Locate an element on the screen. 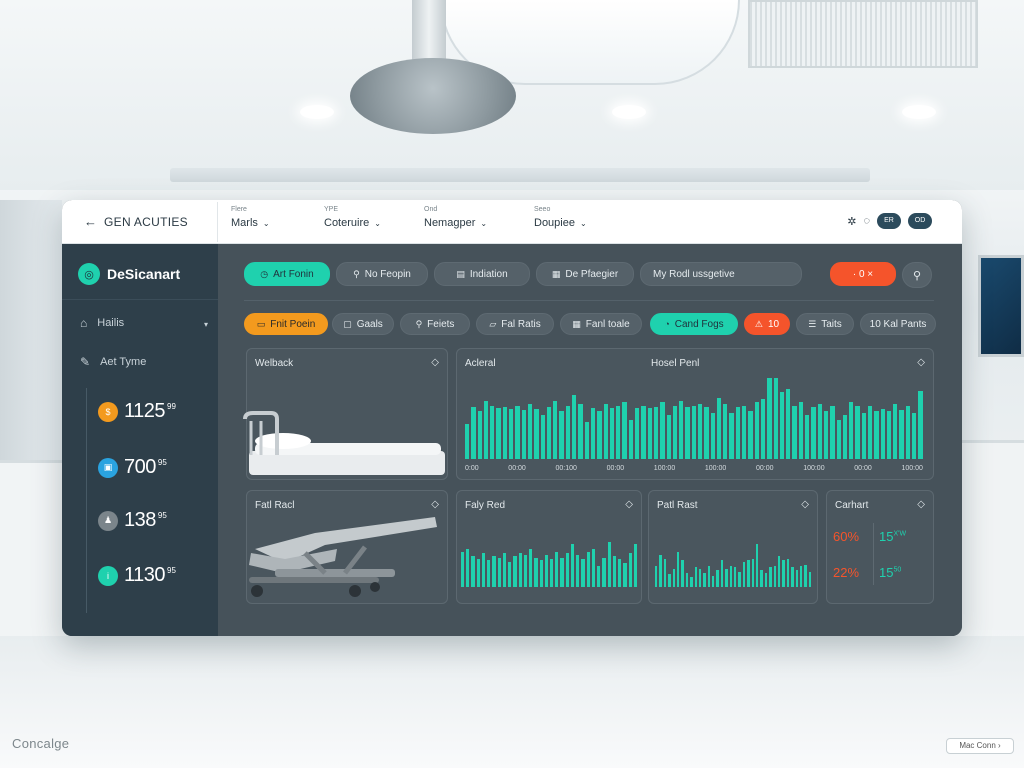  x-tick-label: 00:00 is located at coordinates (615, 468).